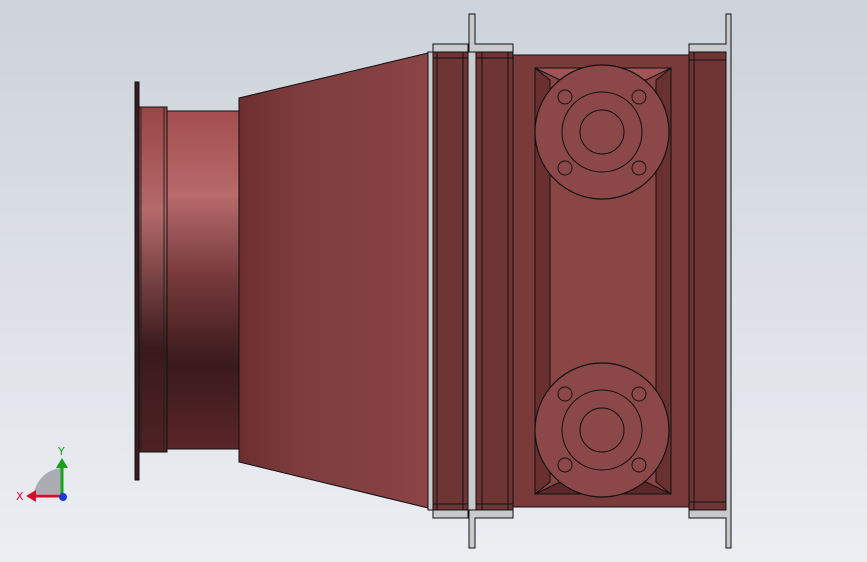 The height and width of the screenshot is (562, 867). Describe the element at coordinates (20, 496) in the screenshot. I see `x-axis-label: X` at that location.